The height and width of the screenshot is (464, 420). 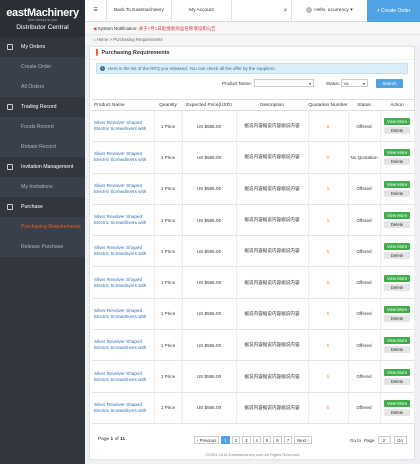 I want to click on status-select-value: All, so click(x=346, y=83).